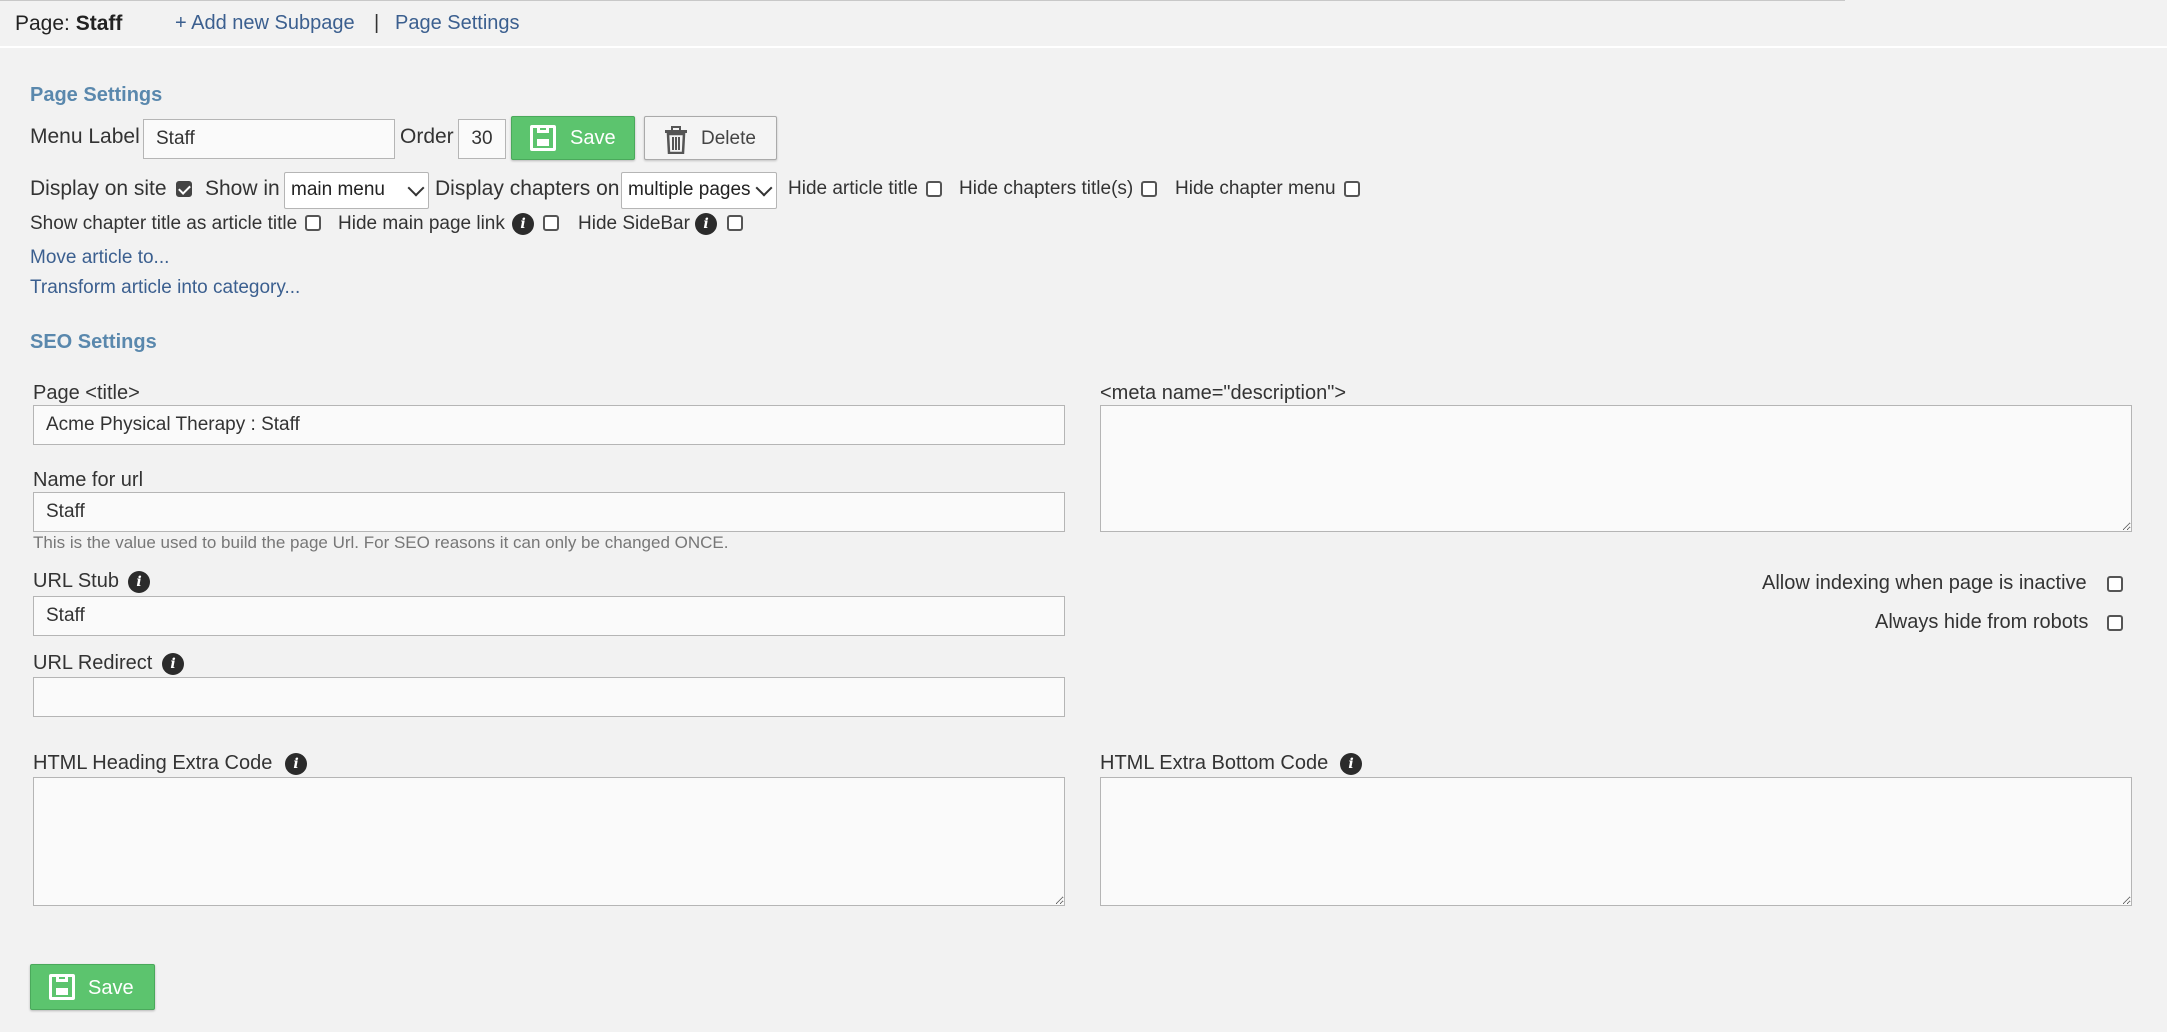  Describe the element at coordinates (1924, 583) in the screenshot. I see `allow-indexing-label: Allow indexing when page is inactive` at that location.